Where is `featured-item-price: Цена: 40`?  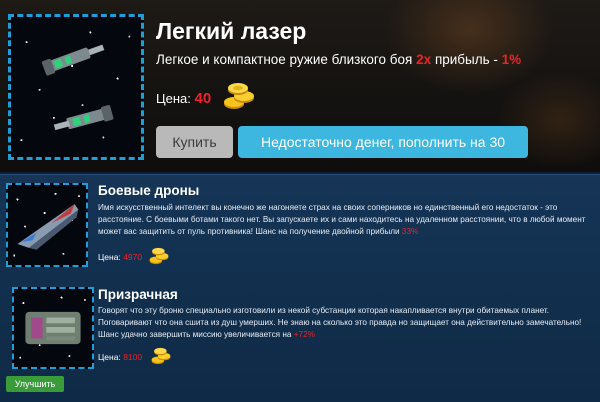
featured-item-price: Цена: 40 is located at coordinates (183, 98).